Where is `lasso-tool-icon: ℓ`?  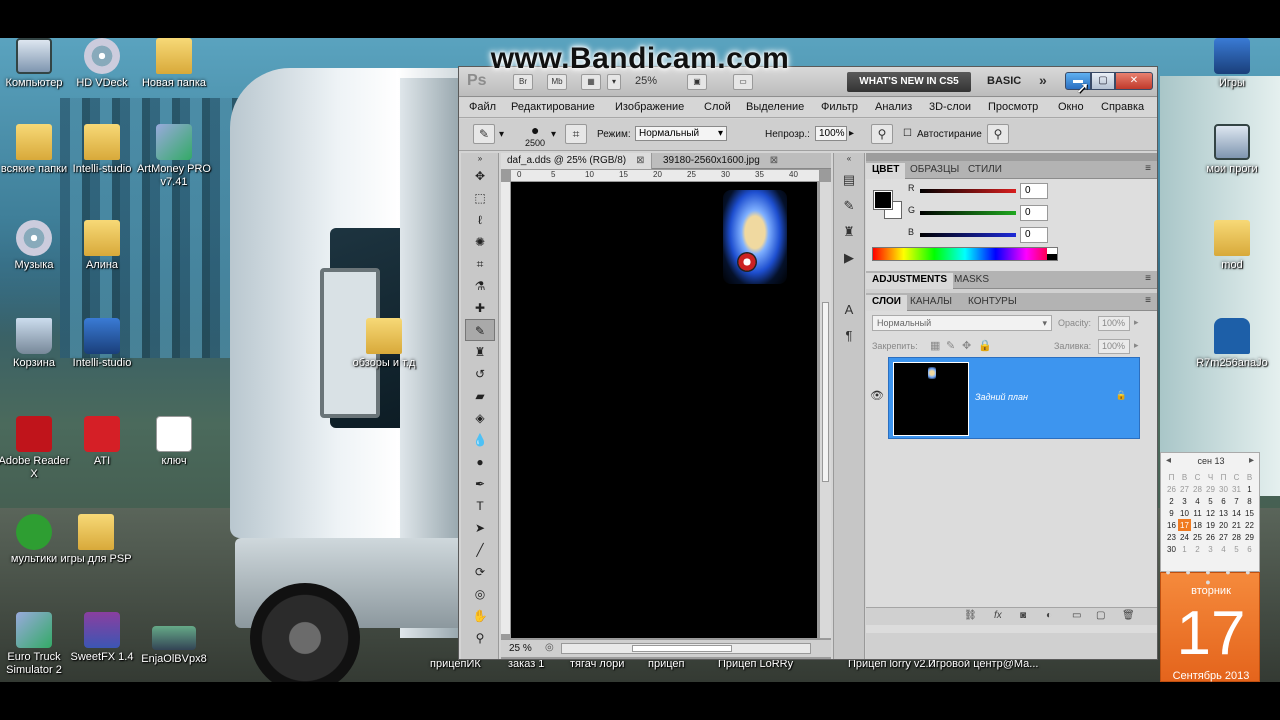
lasso-tool-icon: ℓ is located at coordinates (480, 220).